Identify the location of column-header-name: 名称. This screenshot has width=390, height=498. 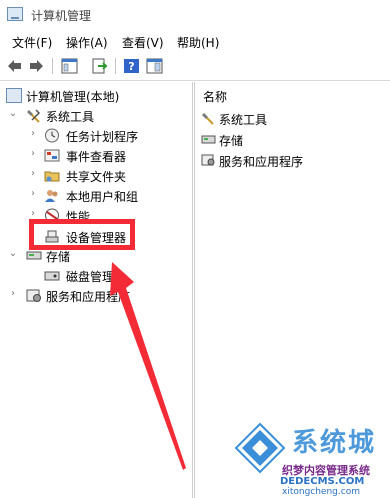
(215, 96).